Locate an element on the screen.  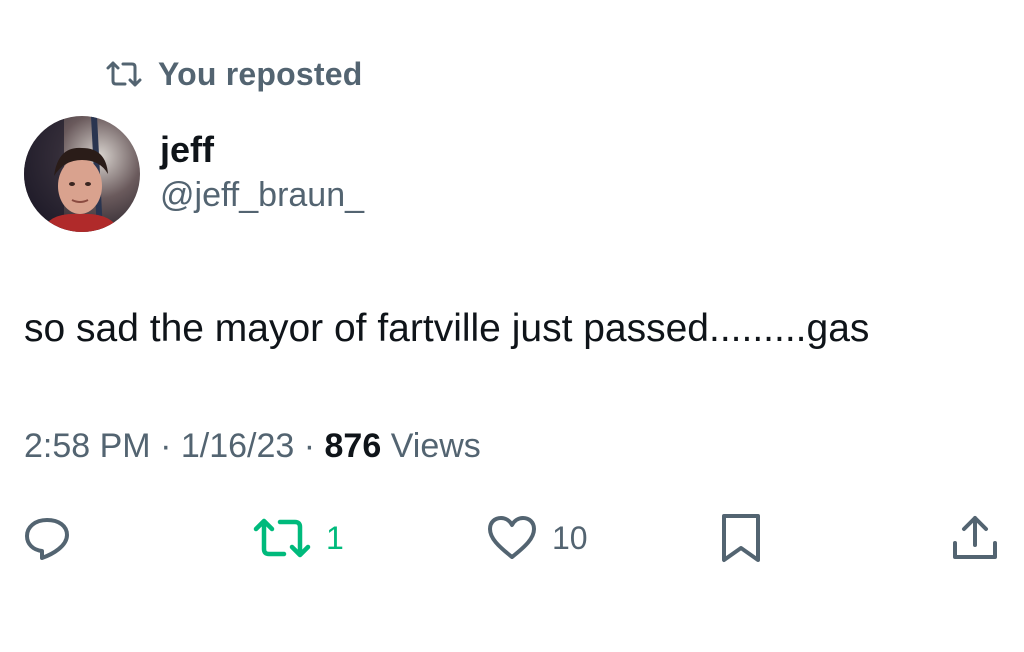
tweet-date: 1/16/23 is located at coordinates (237, 446).